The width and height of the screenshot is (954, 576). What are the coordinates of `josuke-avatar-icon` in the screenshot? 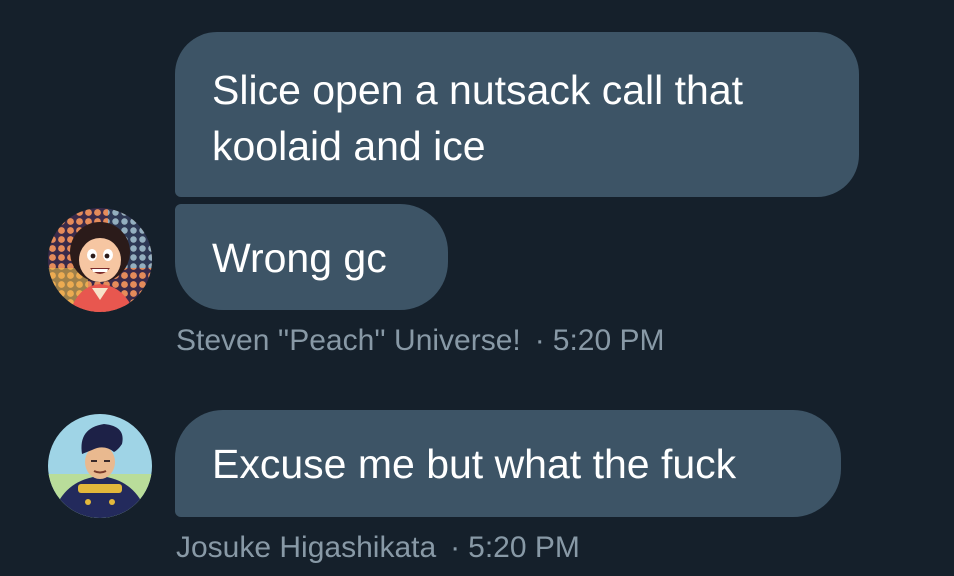 It's located at (100, 466).